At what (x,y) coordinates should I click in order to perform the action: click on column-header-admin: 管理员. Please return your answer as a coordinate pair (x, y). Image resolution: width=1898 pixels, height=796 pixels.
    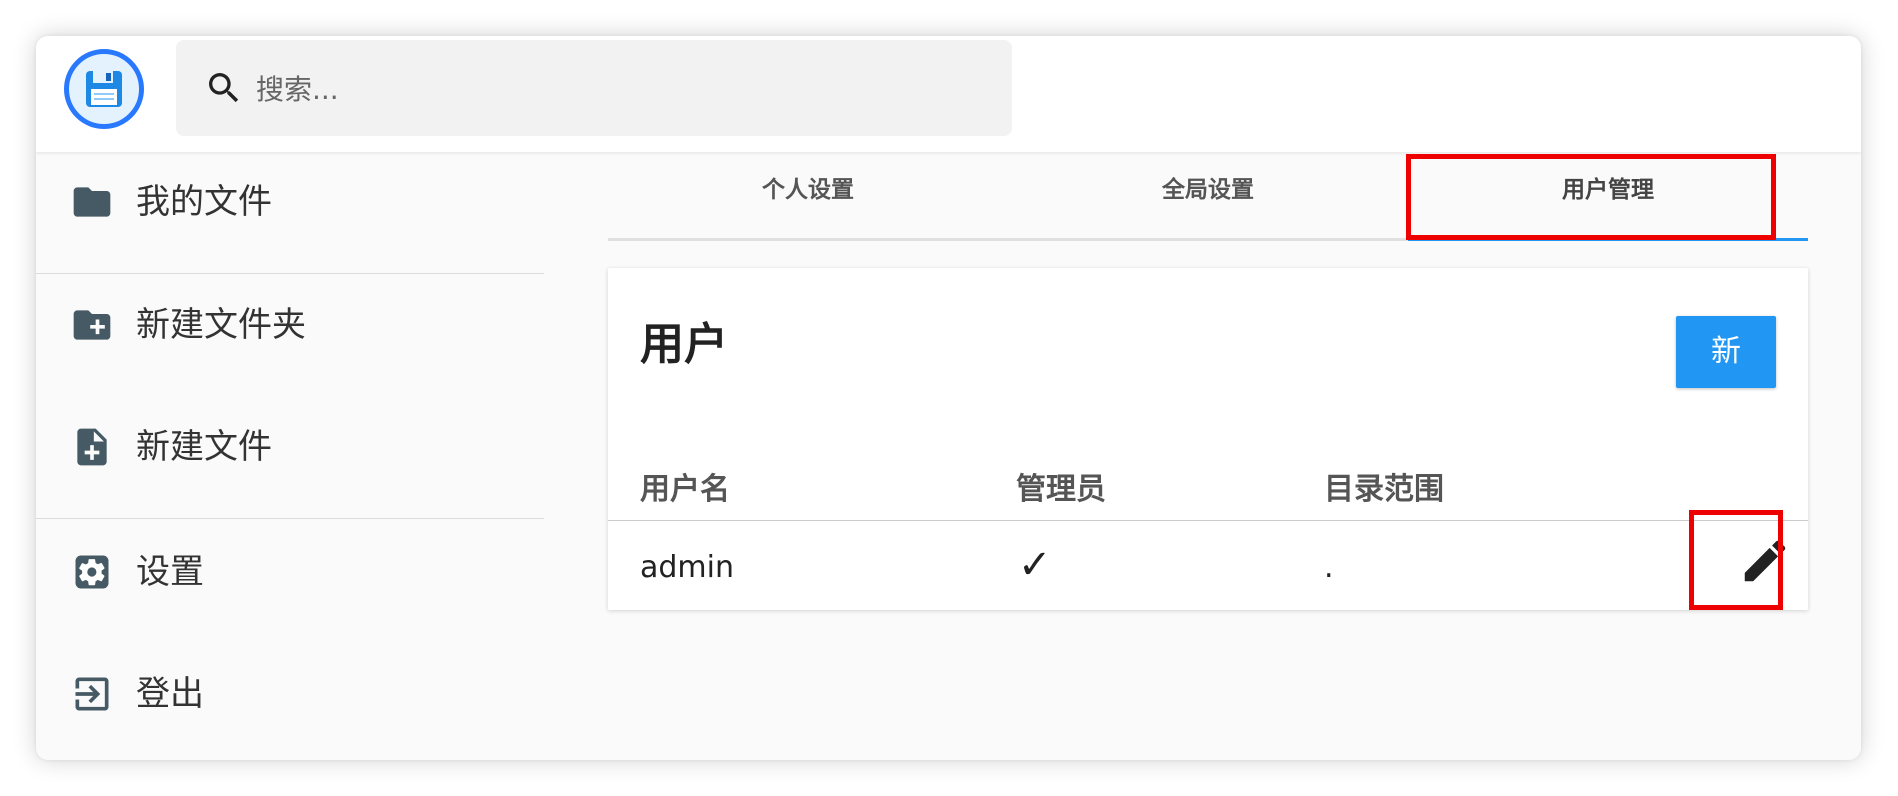
    Looking at the image, I should click on (1061, 489).